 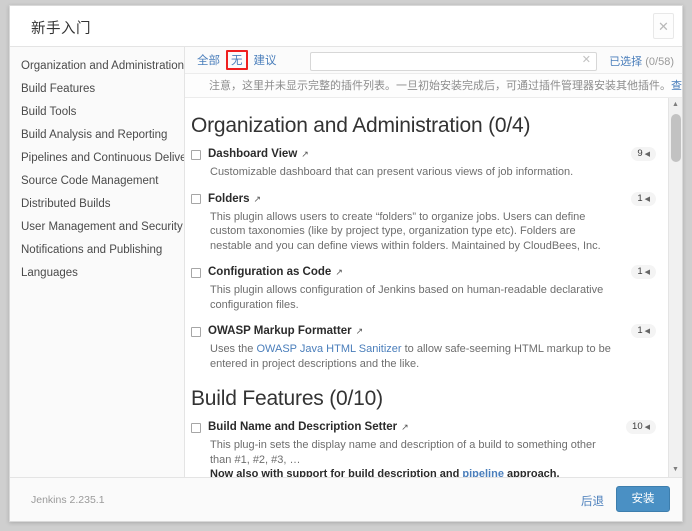 I want to click on sidebar-item-7: User Management and Security, so click(x=97, y=227).